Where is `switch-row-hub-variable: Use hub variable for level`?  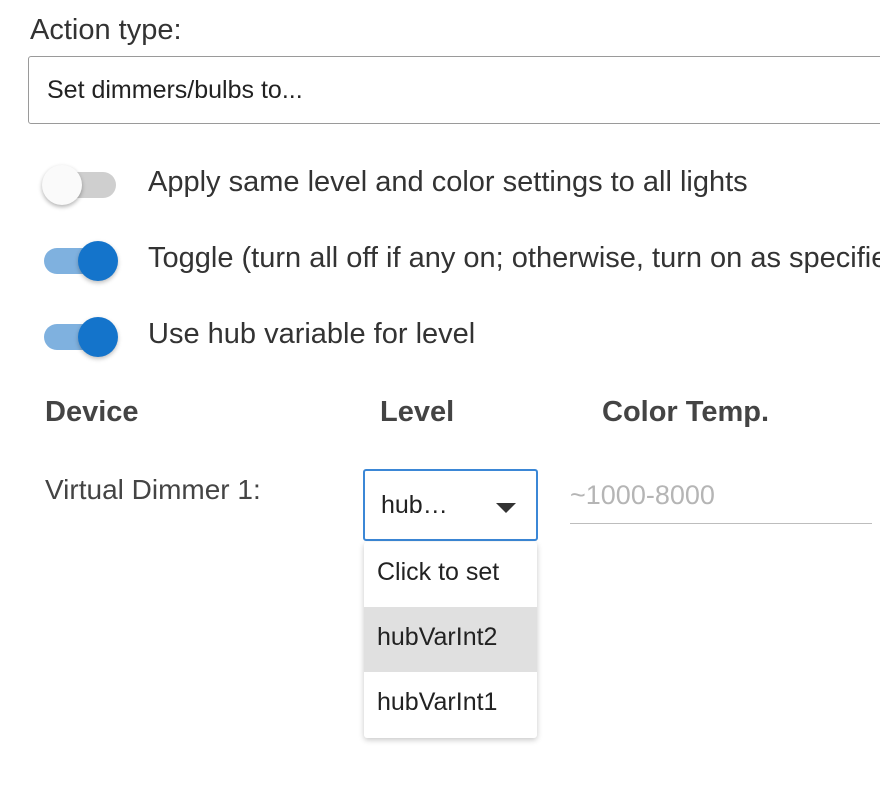
switch-row-hub-variable: Use hub variable for level is located at coordinates (461, 337).